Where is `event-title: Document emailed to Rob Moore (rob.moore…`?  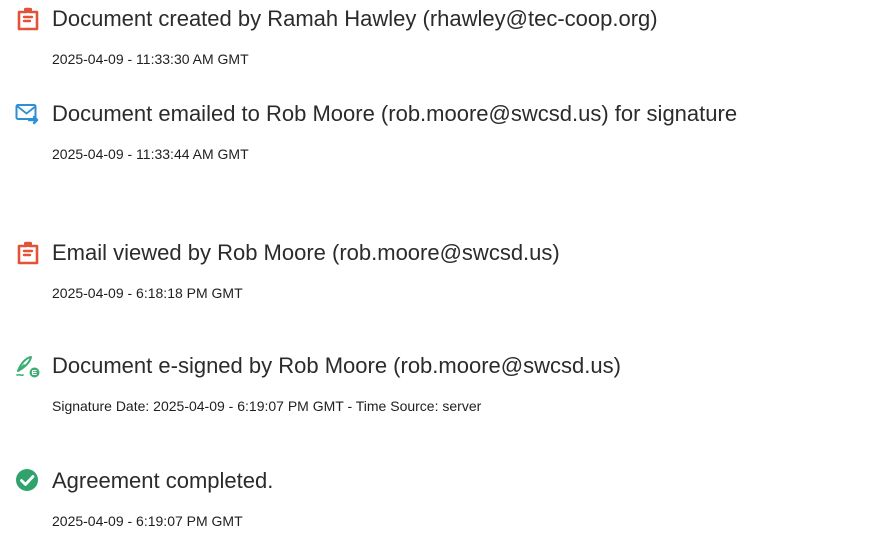
event-title: Document emailed to Rob Moore (rob.moore… is located at coordinates (395, 113).